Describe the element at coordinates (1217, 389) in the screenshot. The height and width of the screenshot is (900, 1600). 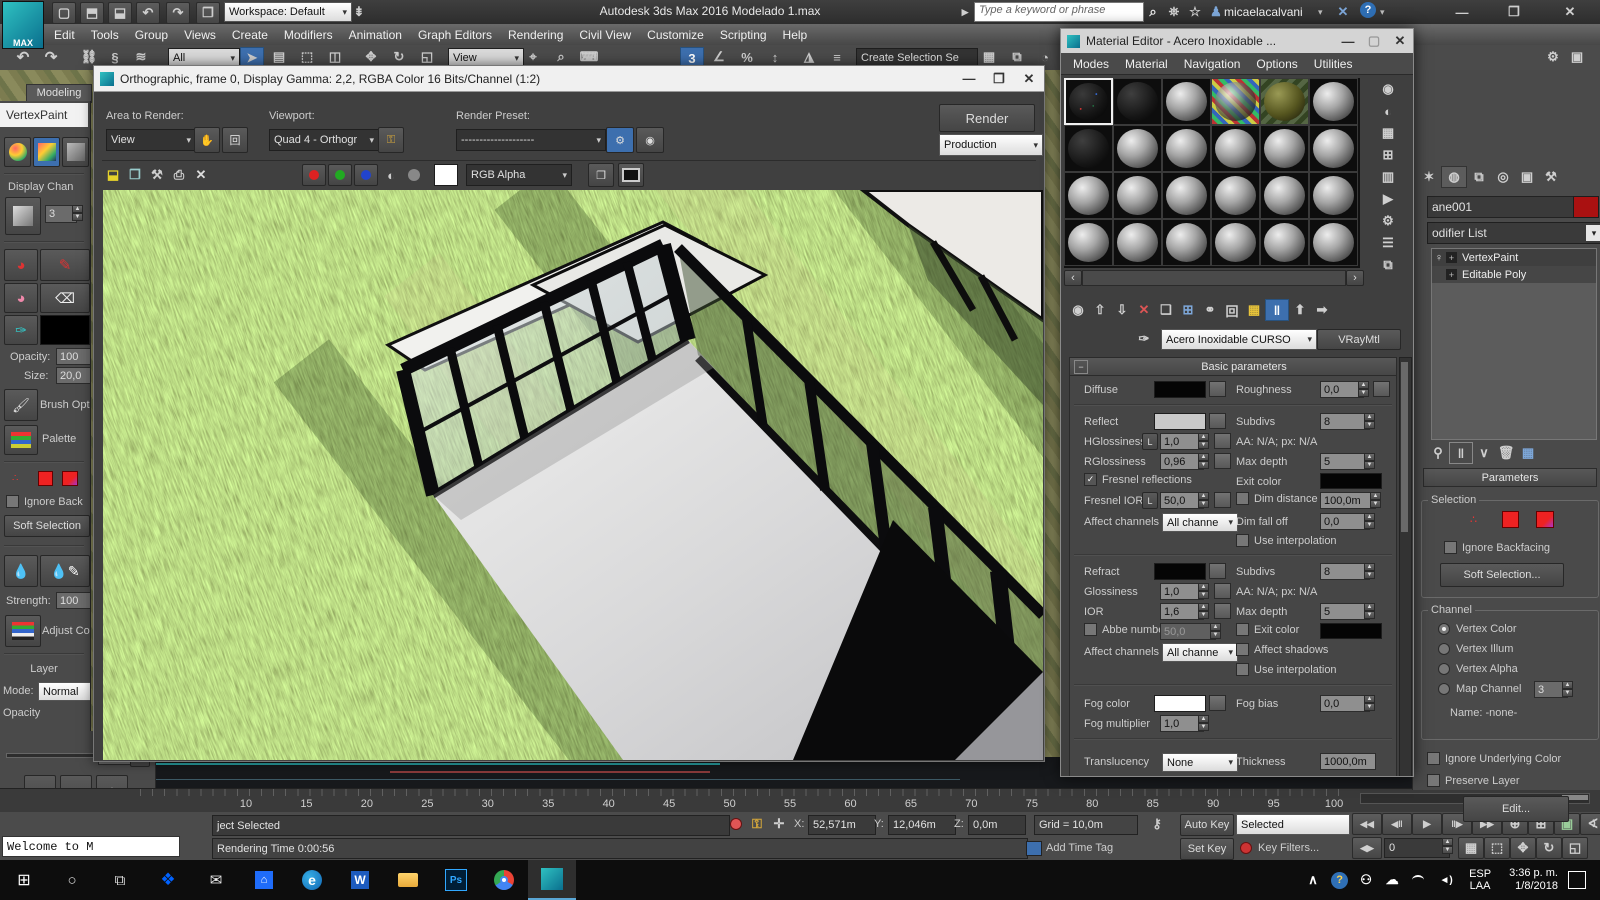
I see `diffuse-map-button` at that location.